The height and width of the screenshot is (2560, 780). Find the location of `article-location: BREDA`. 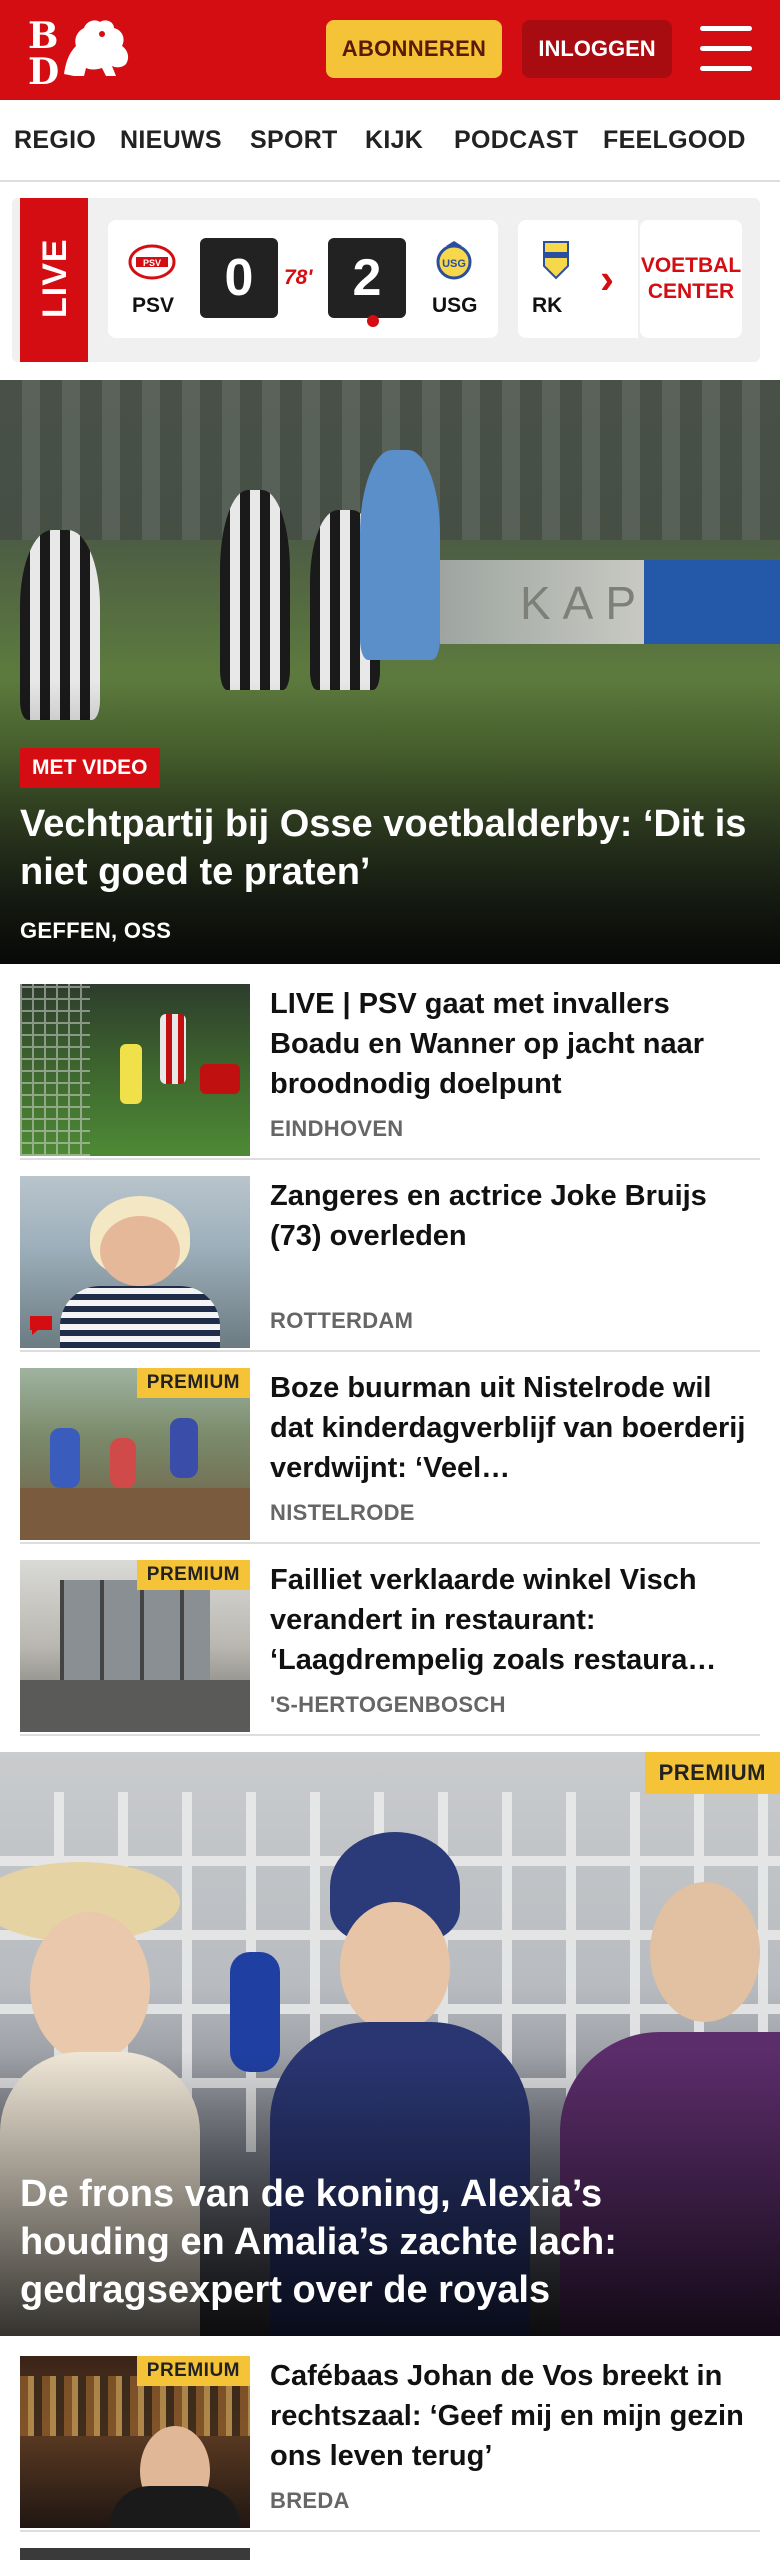

article-location: BREDA is located at coordinates (310, 2500).